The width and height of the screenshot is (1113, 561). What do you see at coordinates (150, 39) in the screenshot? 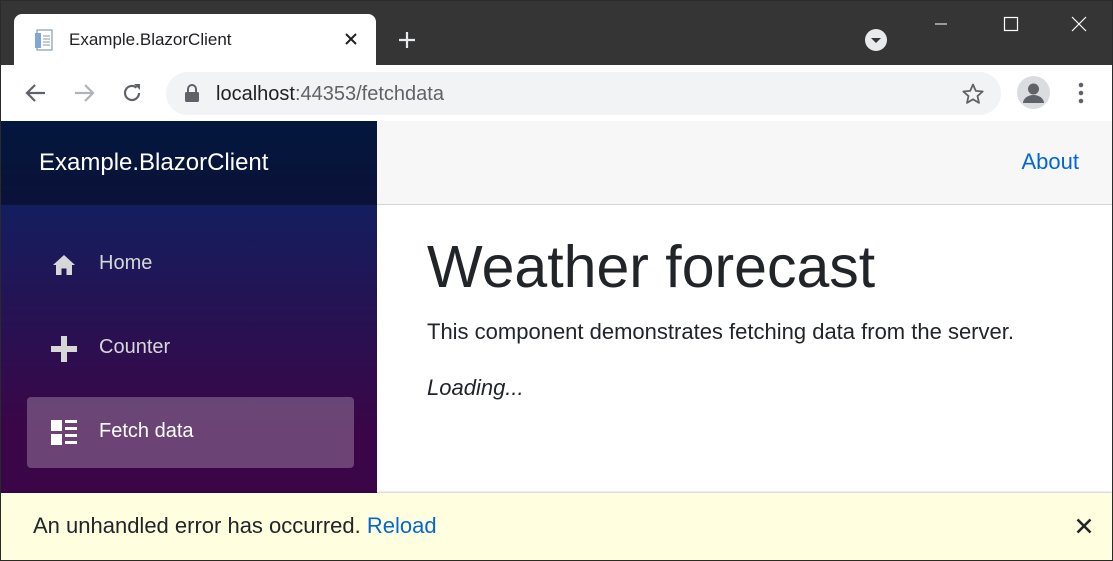
I see `tab-title: Example.BlazorClient` at bounding box center [150, 39].